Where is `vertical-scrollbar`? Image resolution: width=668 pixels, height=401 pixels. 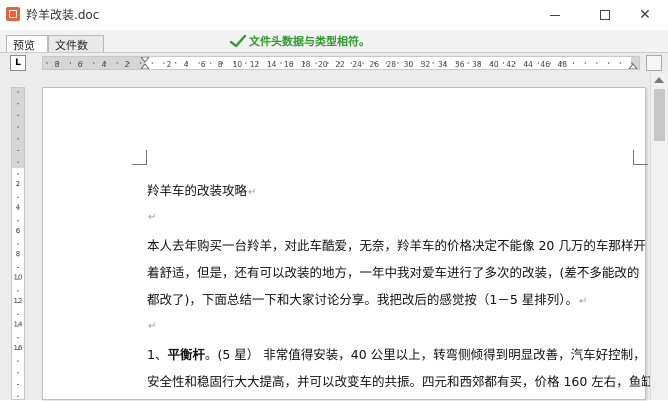 vertical-scrollbar is located at coordinates (659, 236).